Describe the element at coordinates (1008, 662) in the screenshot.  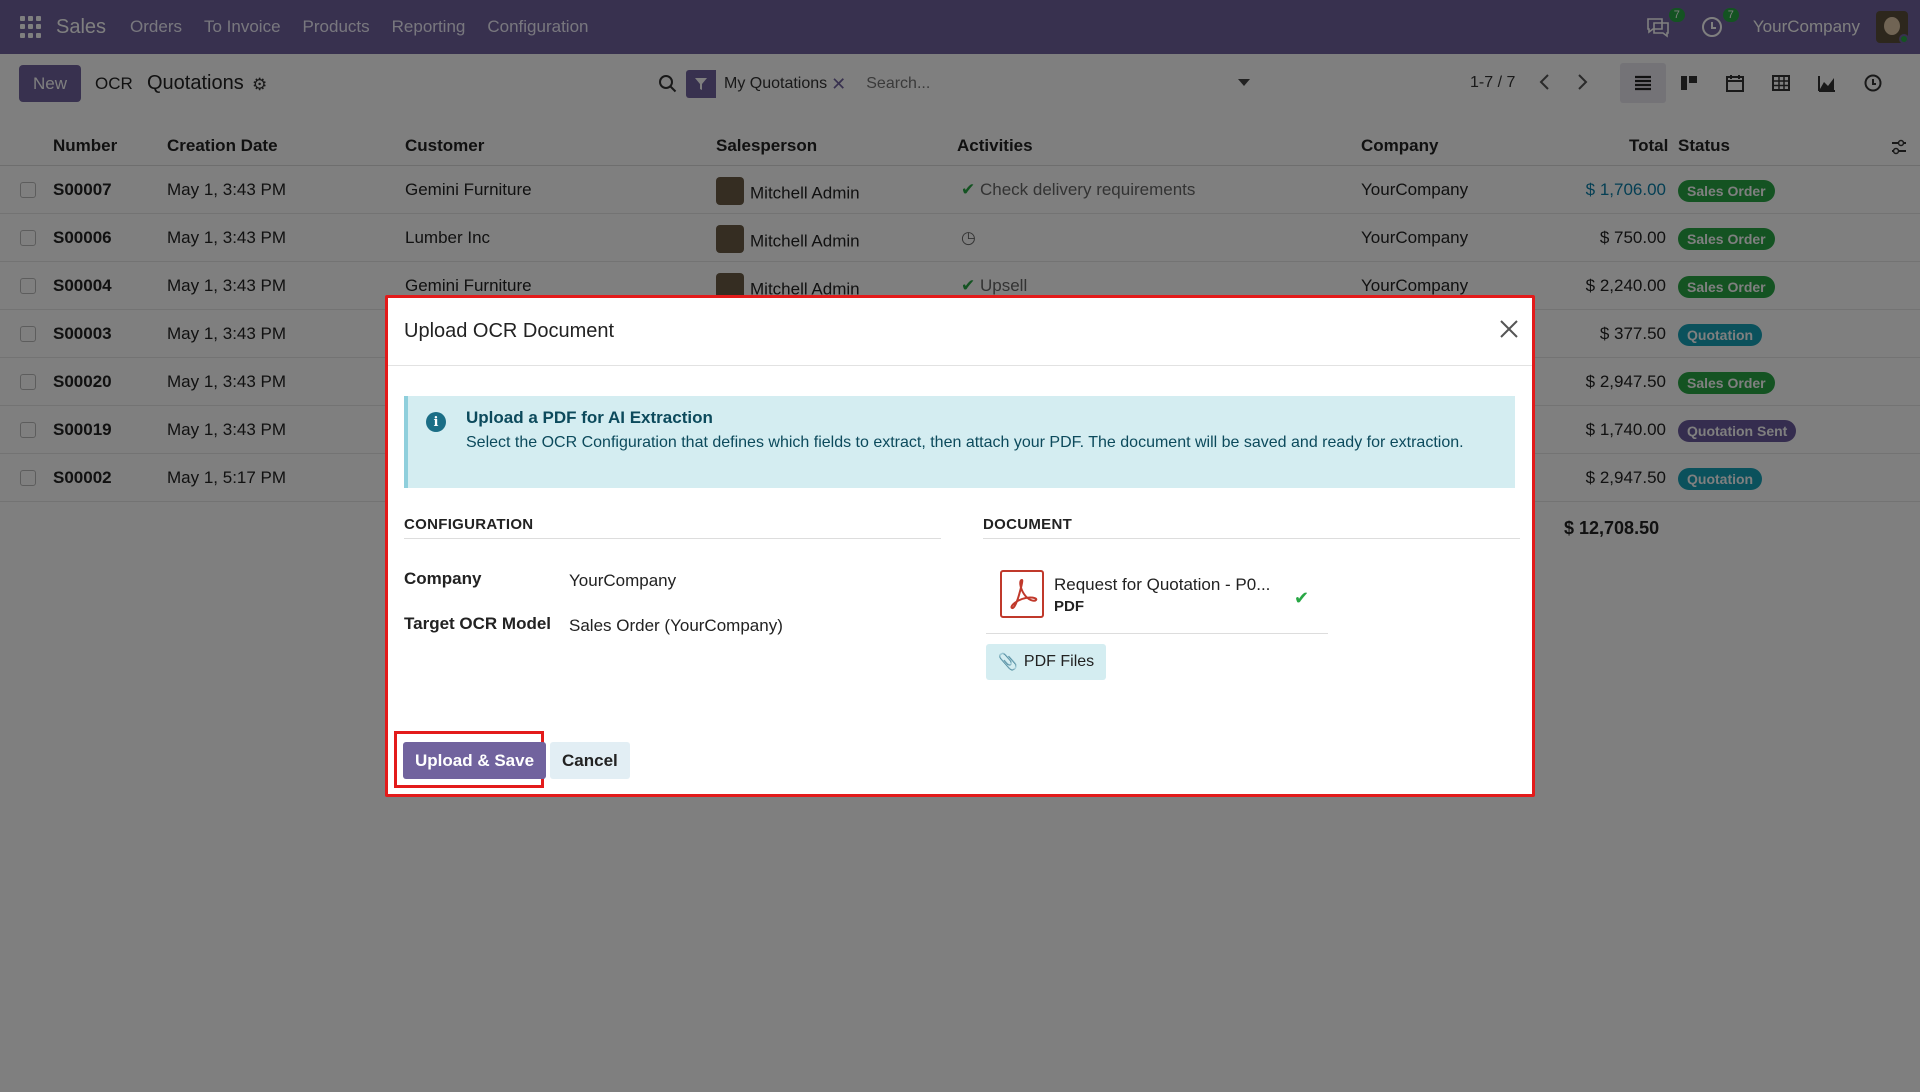
I see `paperclip-icon: 📎` at that location.